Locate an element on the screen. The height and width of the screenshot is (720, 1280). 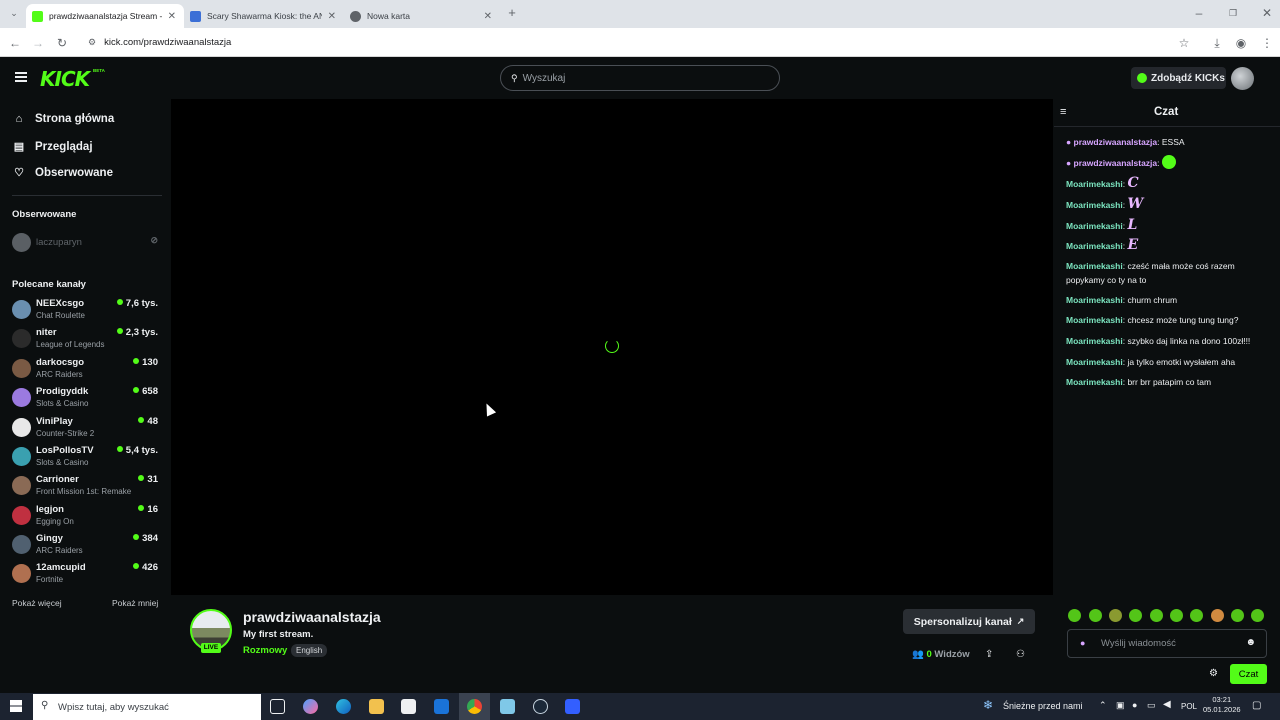
recommended-channel-item: niter League of Legends 2,3 tys. is located at coordinates (87, 341).